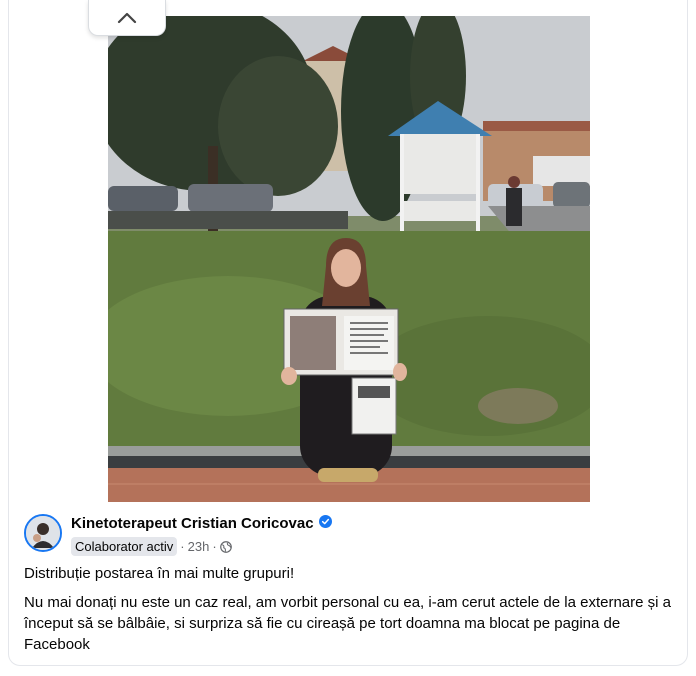  I want to click on author-name: Kinetoterapeut Cristian Coricovac, so click(201, 523).